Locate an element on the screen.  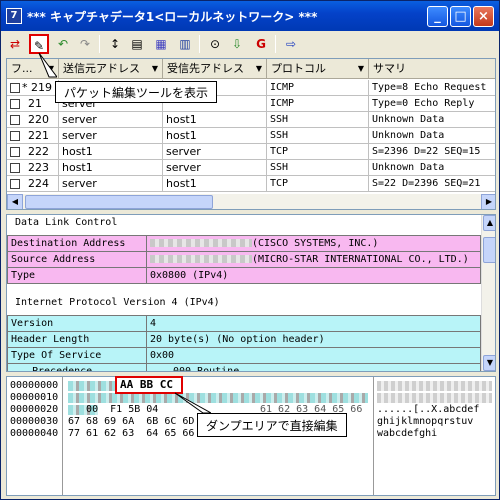
window-title: *** キャプチャデータ1<ローカルネットワーク> *** is located at coordinates (172, 17).